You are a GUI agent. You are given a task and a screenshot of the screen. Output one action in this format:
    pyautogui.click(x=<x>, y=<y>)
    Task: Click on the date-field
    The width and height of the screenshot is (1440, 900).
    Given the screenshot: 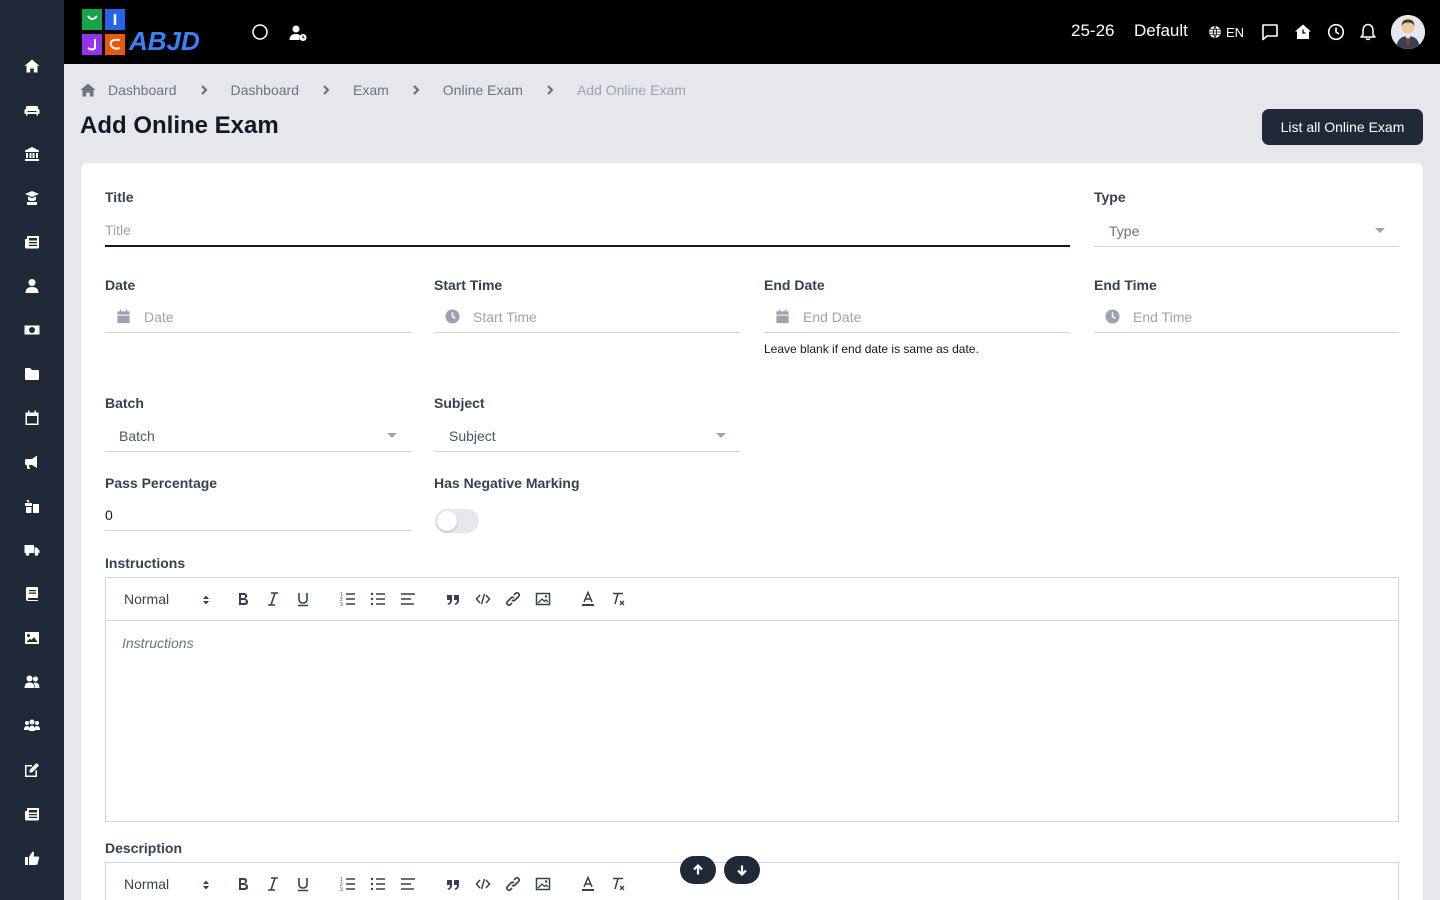 What is the action you would take?
    pyautogui.click(x=258, y=317)
    